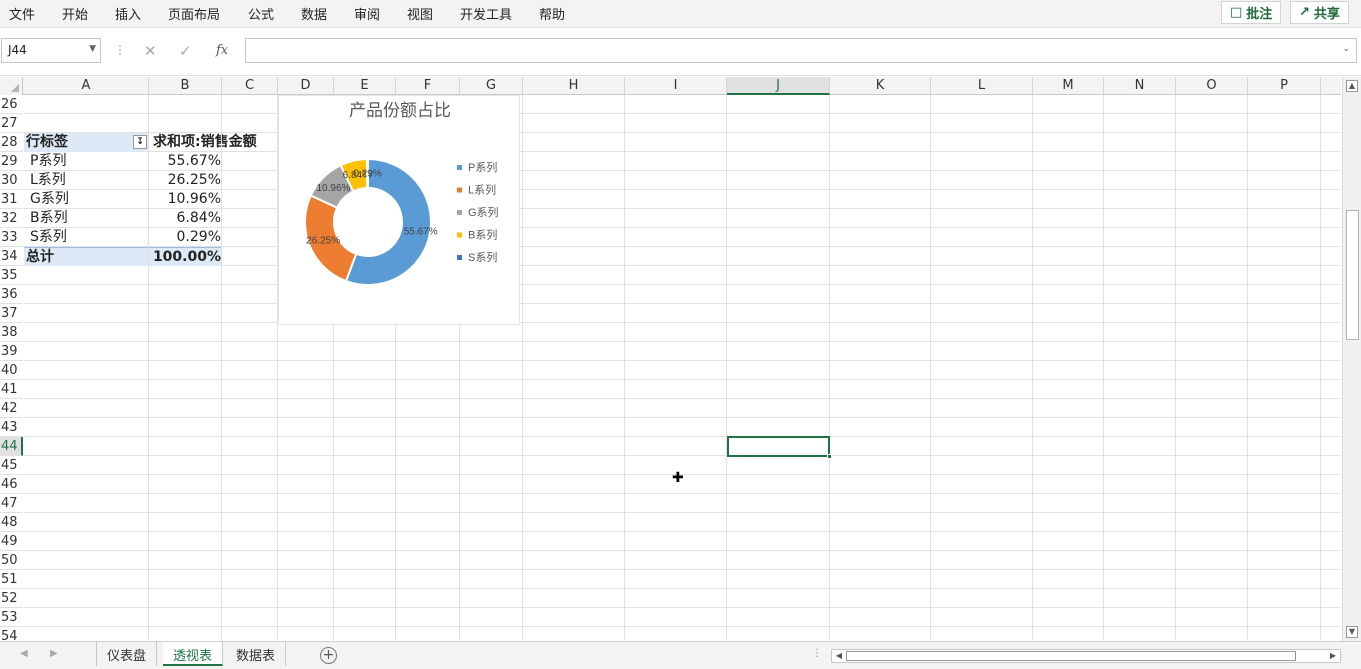 The height and width of the screenshot is (669, 1361). What do you see at coordinates (86, 86) in the screenshot?
I see `column-header-a: A` at bounding box center [86, 86].